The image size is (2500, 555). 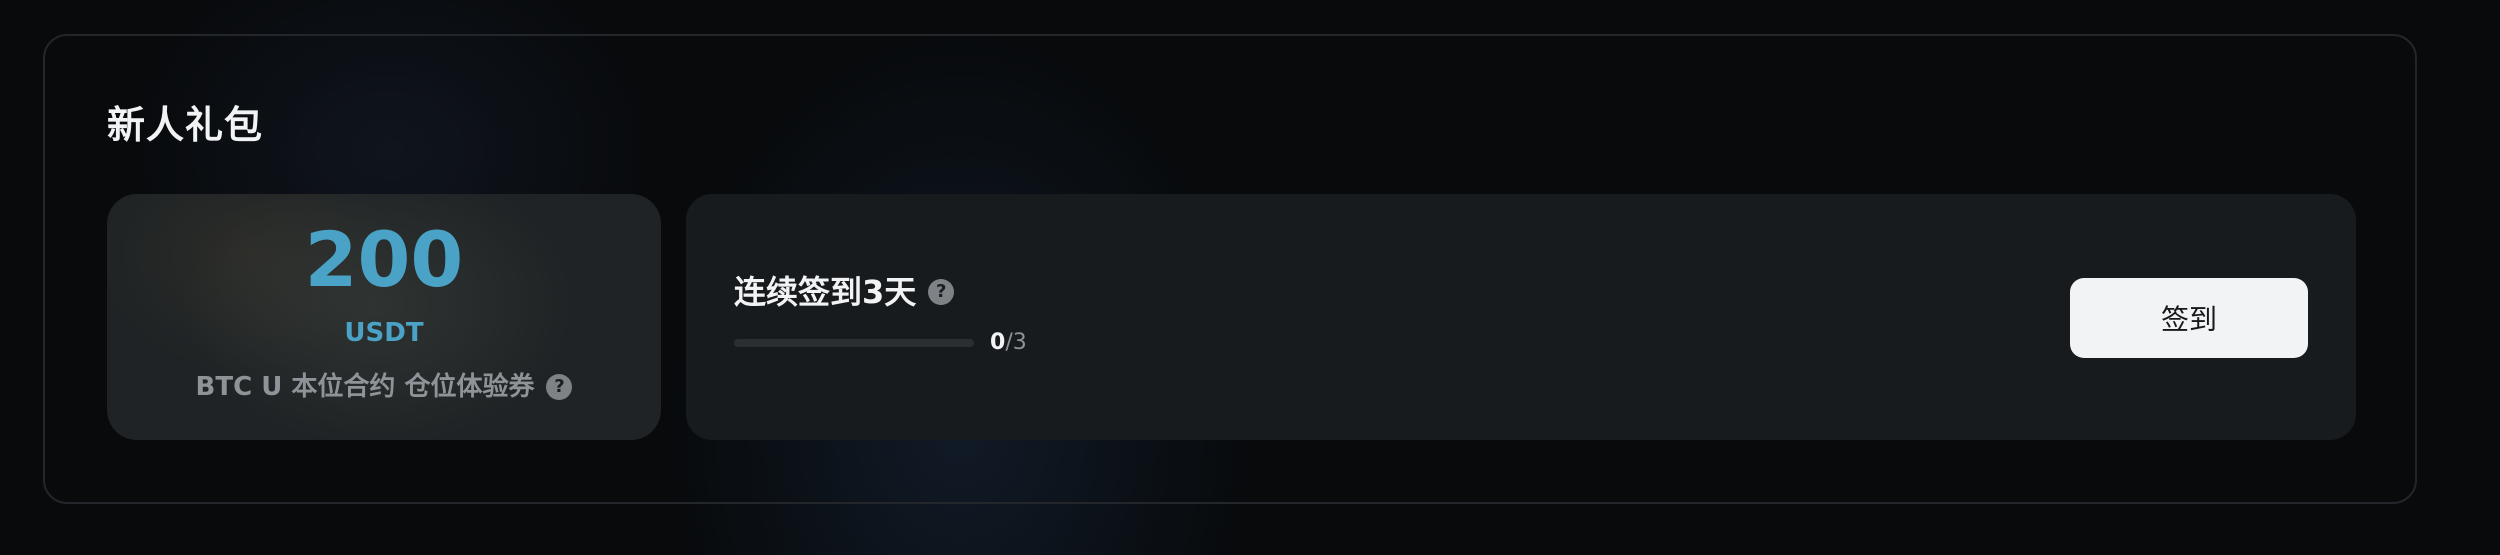 What do you see at coordinates (825, 292) in the screenshot?
I see `checkin-title: 连续签到3天` at bounding box center [825, 292].